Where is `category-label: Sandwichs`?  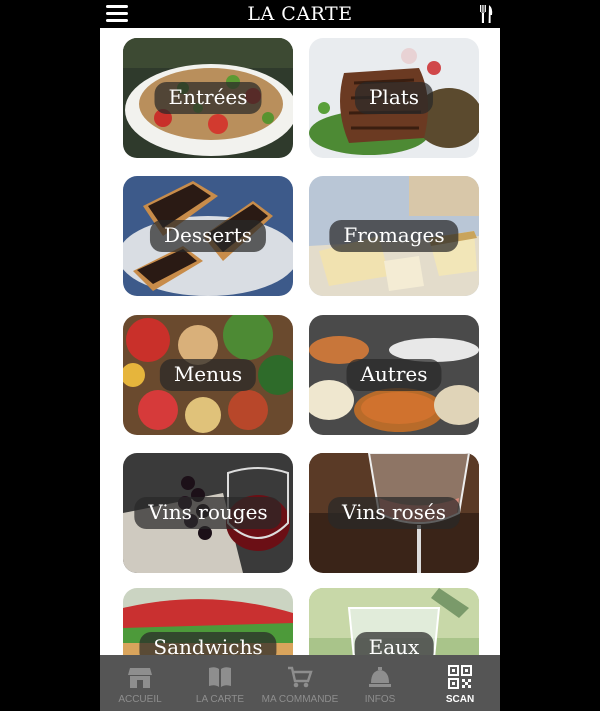 category-label: Sandwichs is located at coordinates (208, 643).